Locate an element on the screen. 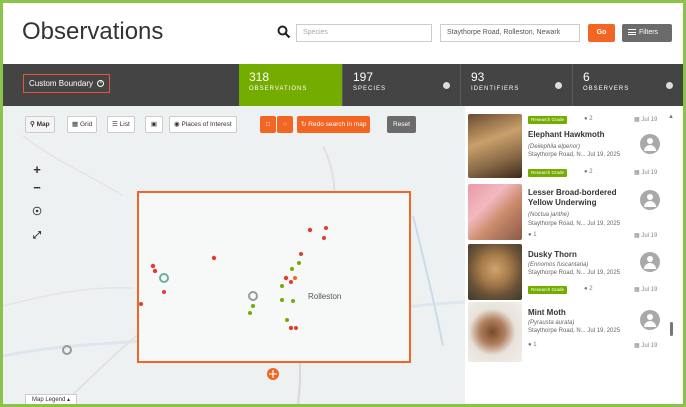  place-input: Staythorpe Road, Rolleston, Newark is located at coordinates (510, 33).